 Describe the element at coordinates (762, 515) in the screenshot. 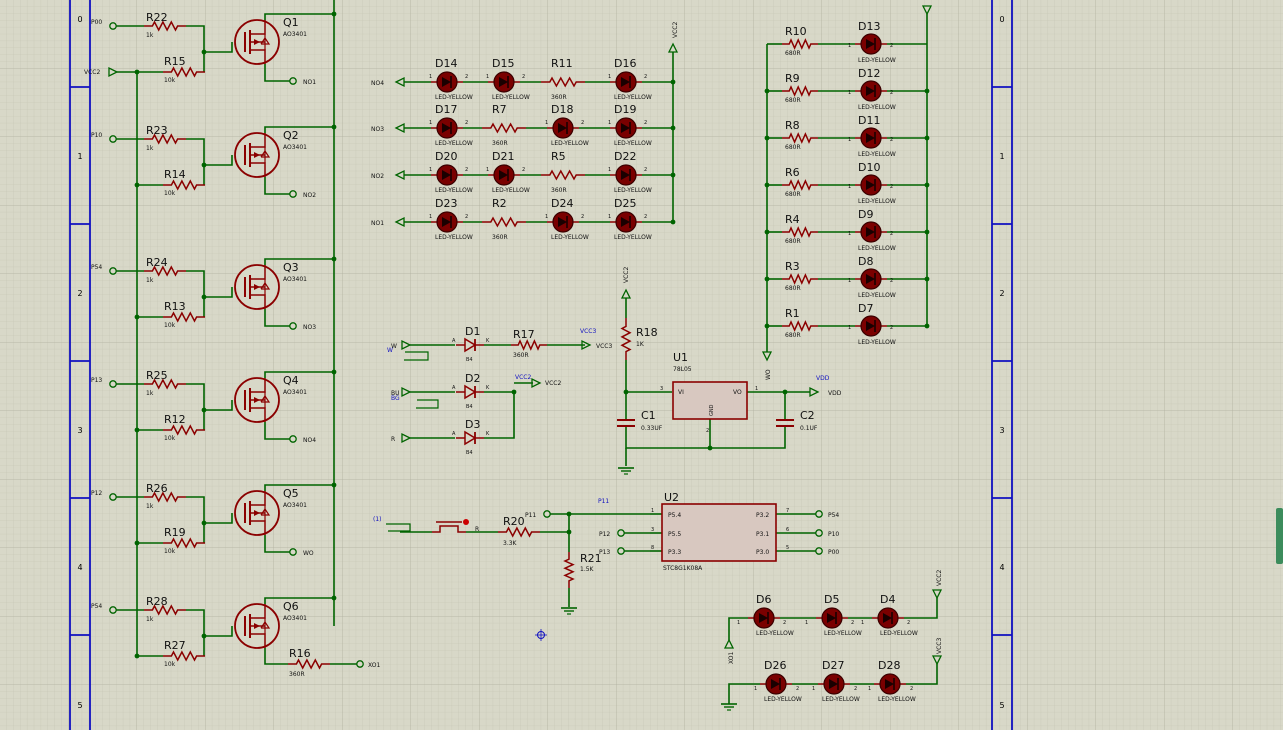

I see `pin-label: P3.2` at that location.